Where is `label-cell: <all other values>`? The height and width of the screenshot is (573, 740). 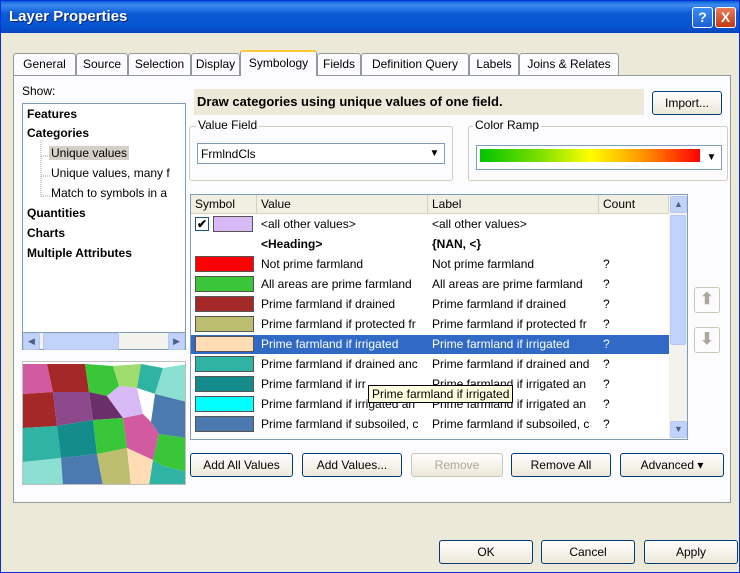 label-cell: <all other values> is located at coordinates (479, 224).